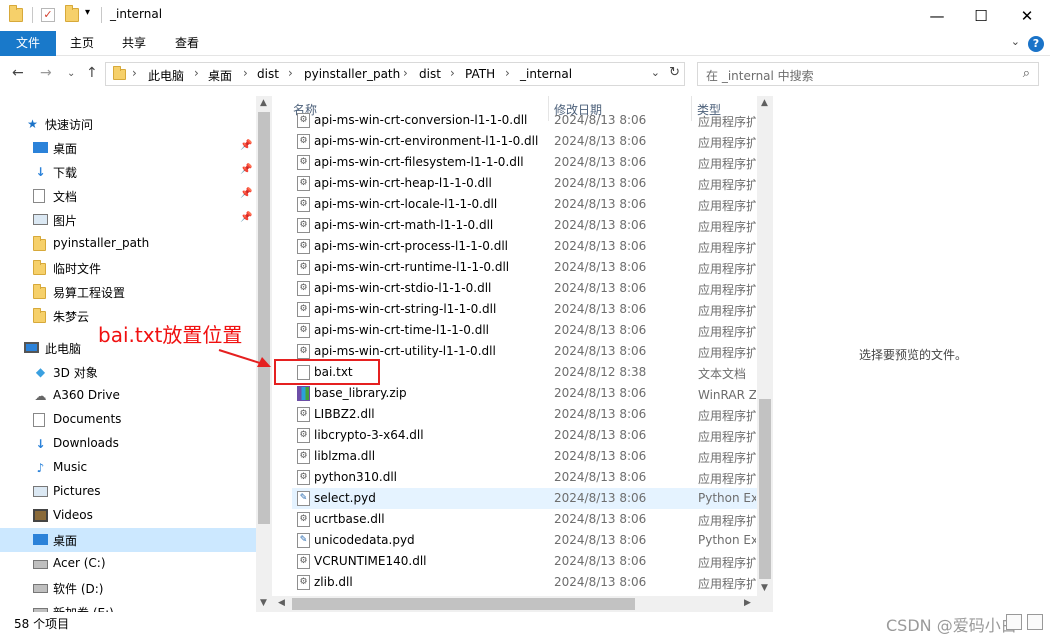  What do you see at coordinates (128, 564) in the screenshot?
I see `nav-item-drive-c: Acer (C:)` at bounding box center [128, 564].